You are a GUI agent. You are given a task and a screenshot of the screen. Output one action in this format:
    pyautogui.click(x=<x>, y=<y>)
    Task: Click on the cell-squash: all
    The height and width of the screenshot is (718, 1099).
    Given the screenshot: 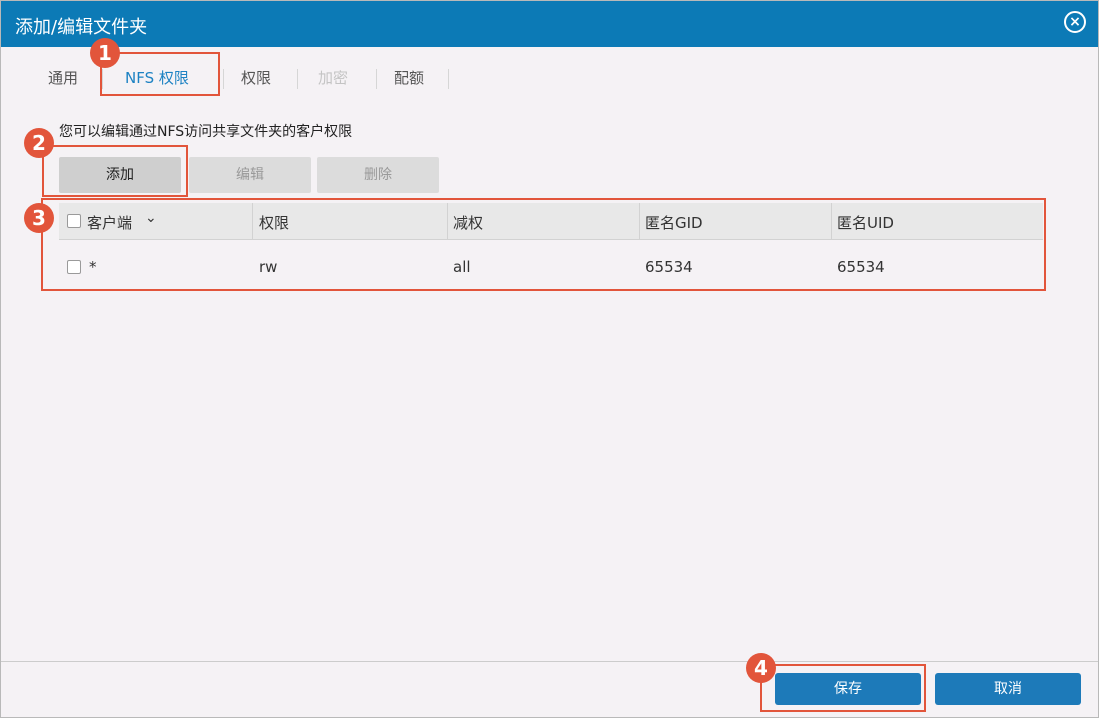 What is the action you would take?
    pyautogui.click(x=462, y=267)
    